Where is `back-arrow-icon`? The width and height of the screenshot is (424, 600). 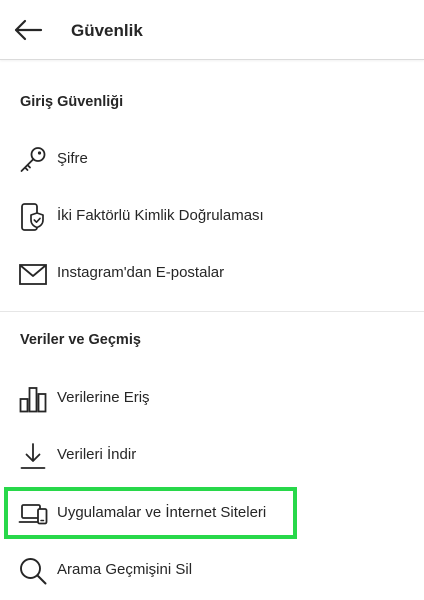
back-arrow-icon is located at coordinates (28, 30).